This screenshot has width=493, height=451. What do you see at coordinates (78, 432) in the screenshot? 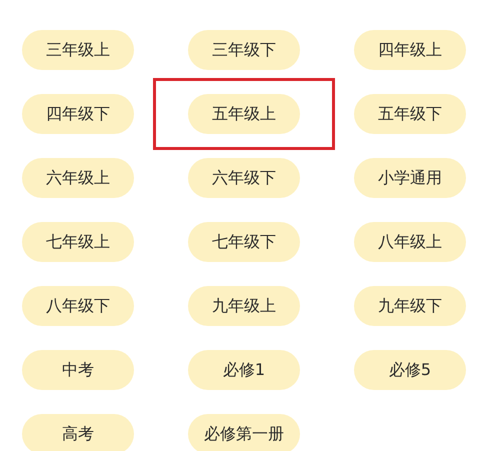
I see `grade-button: 高考` at bounding box center [78, 432].